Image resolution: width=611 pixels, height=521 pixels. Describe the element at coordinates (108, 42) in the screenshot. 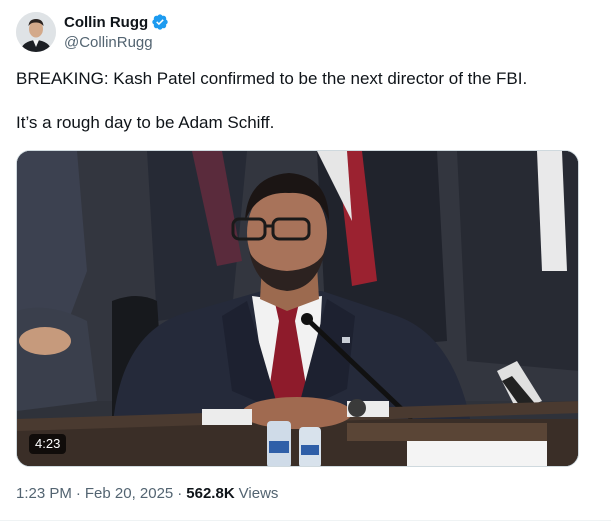

I see `author-handle: @CollinRugg` at that location.